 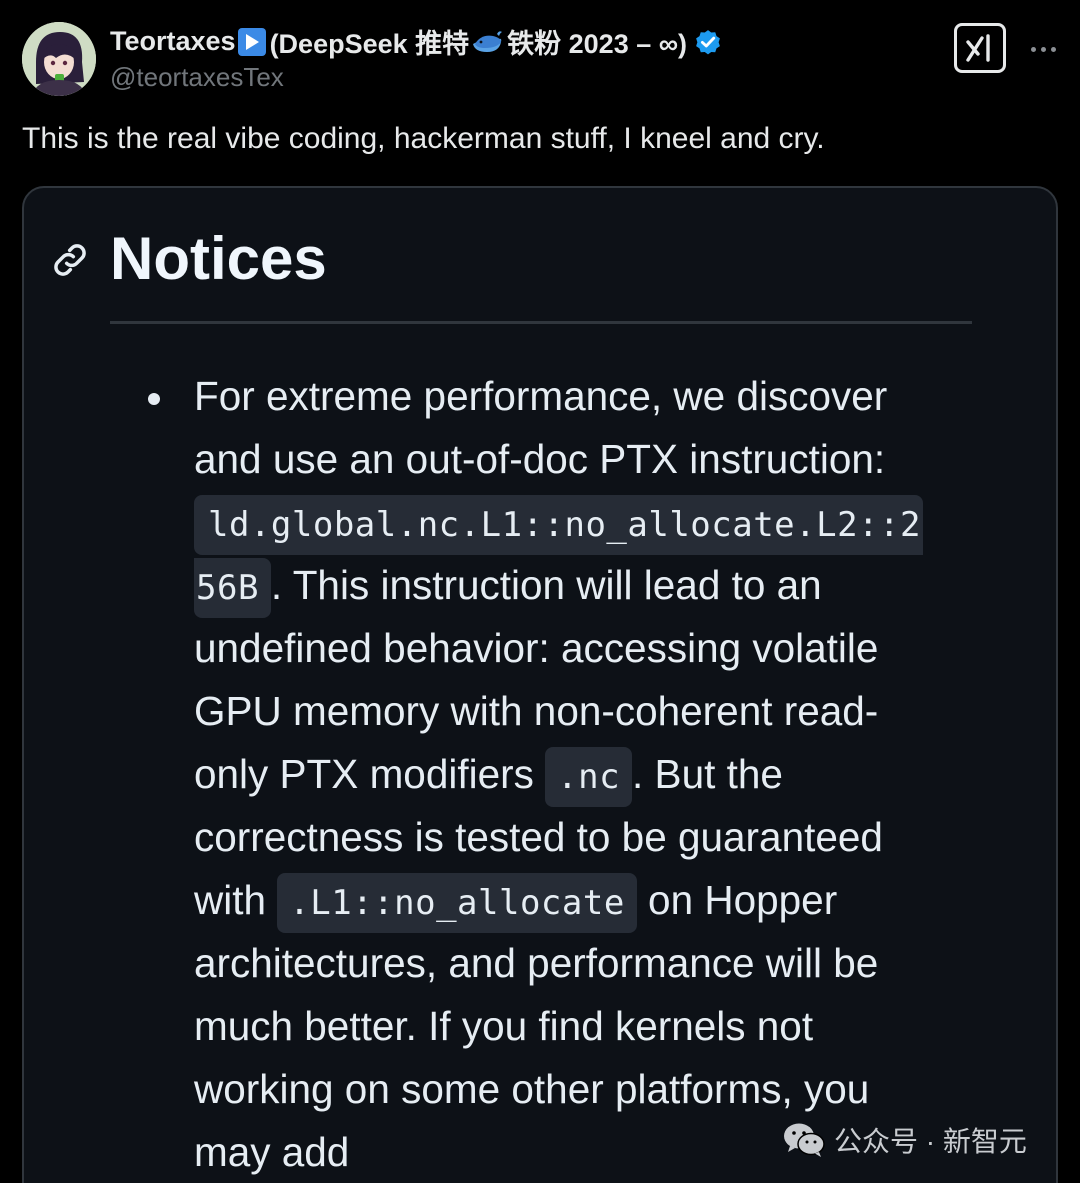 I want to click on notice-line: ld.global.nc.L1::no_allocate.L2::2, so click(x=589, y=523).